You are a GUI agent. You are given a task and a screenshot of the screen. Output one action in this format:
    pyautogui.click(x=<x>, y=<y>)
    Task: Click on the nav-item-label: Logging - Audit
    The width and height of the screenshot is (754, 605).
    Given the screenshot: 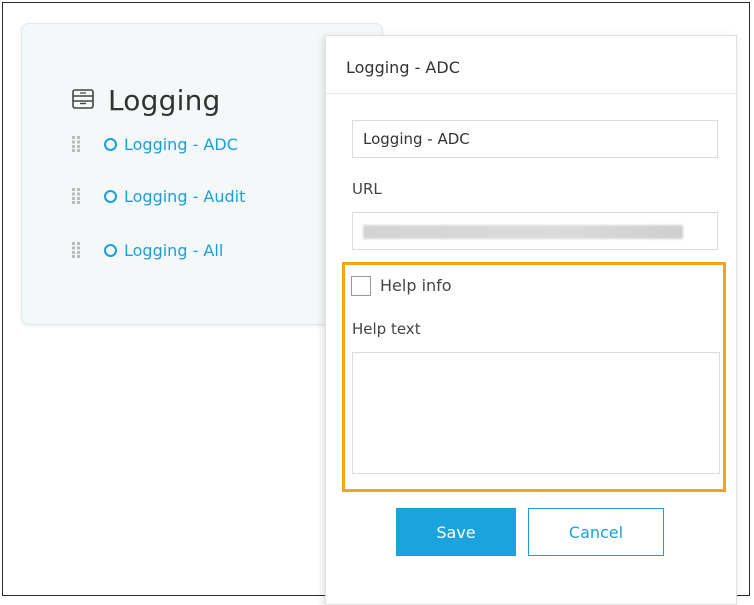 What is the action you would take?
    pyautogui.click(x=184, y=196)
    